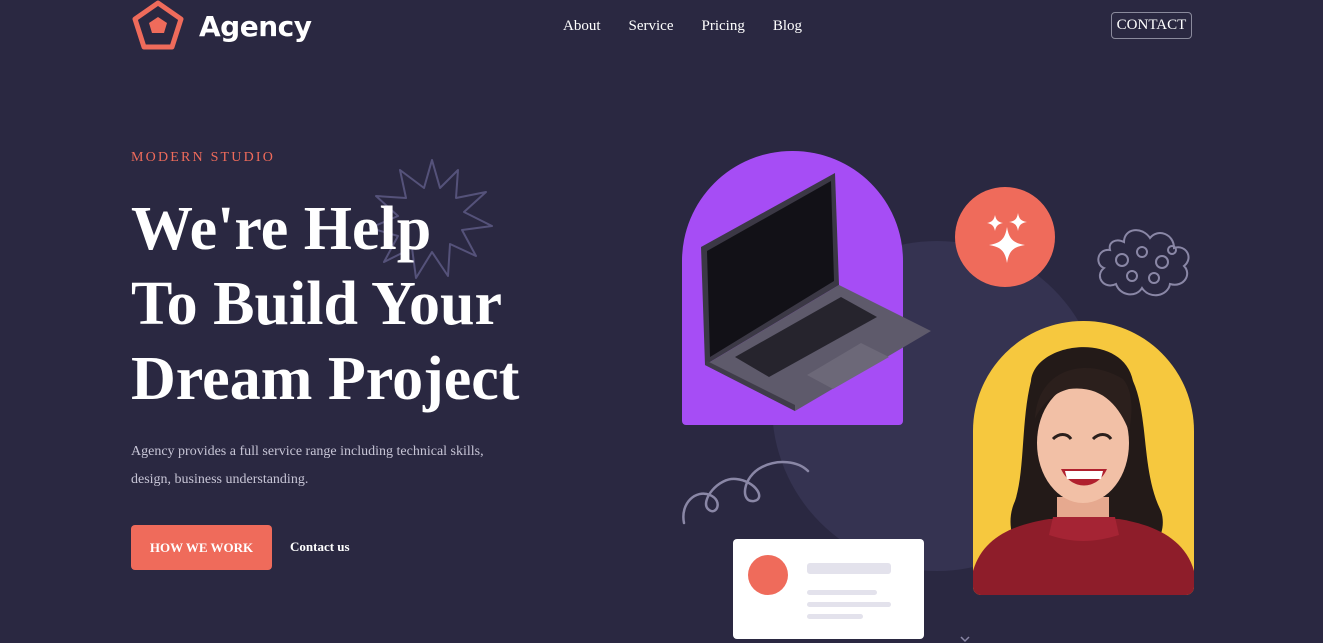 This screenshot has width=1323, height=643. I want to click on brand-name: Agency, so click(255, 26).